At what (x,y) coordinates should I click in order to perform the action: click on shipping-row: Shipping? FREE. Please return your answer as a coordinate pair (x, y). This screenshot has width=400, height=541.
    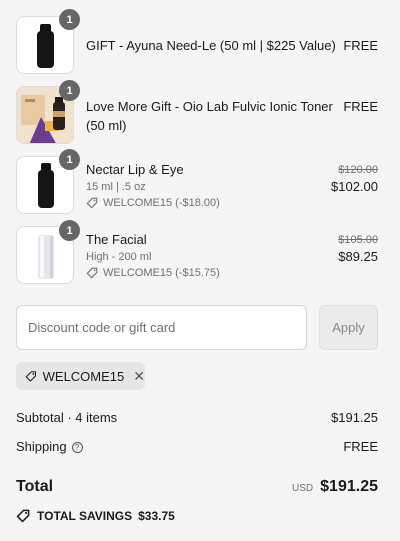
    Looking at the image, I should click on (197, 446).